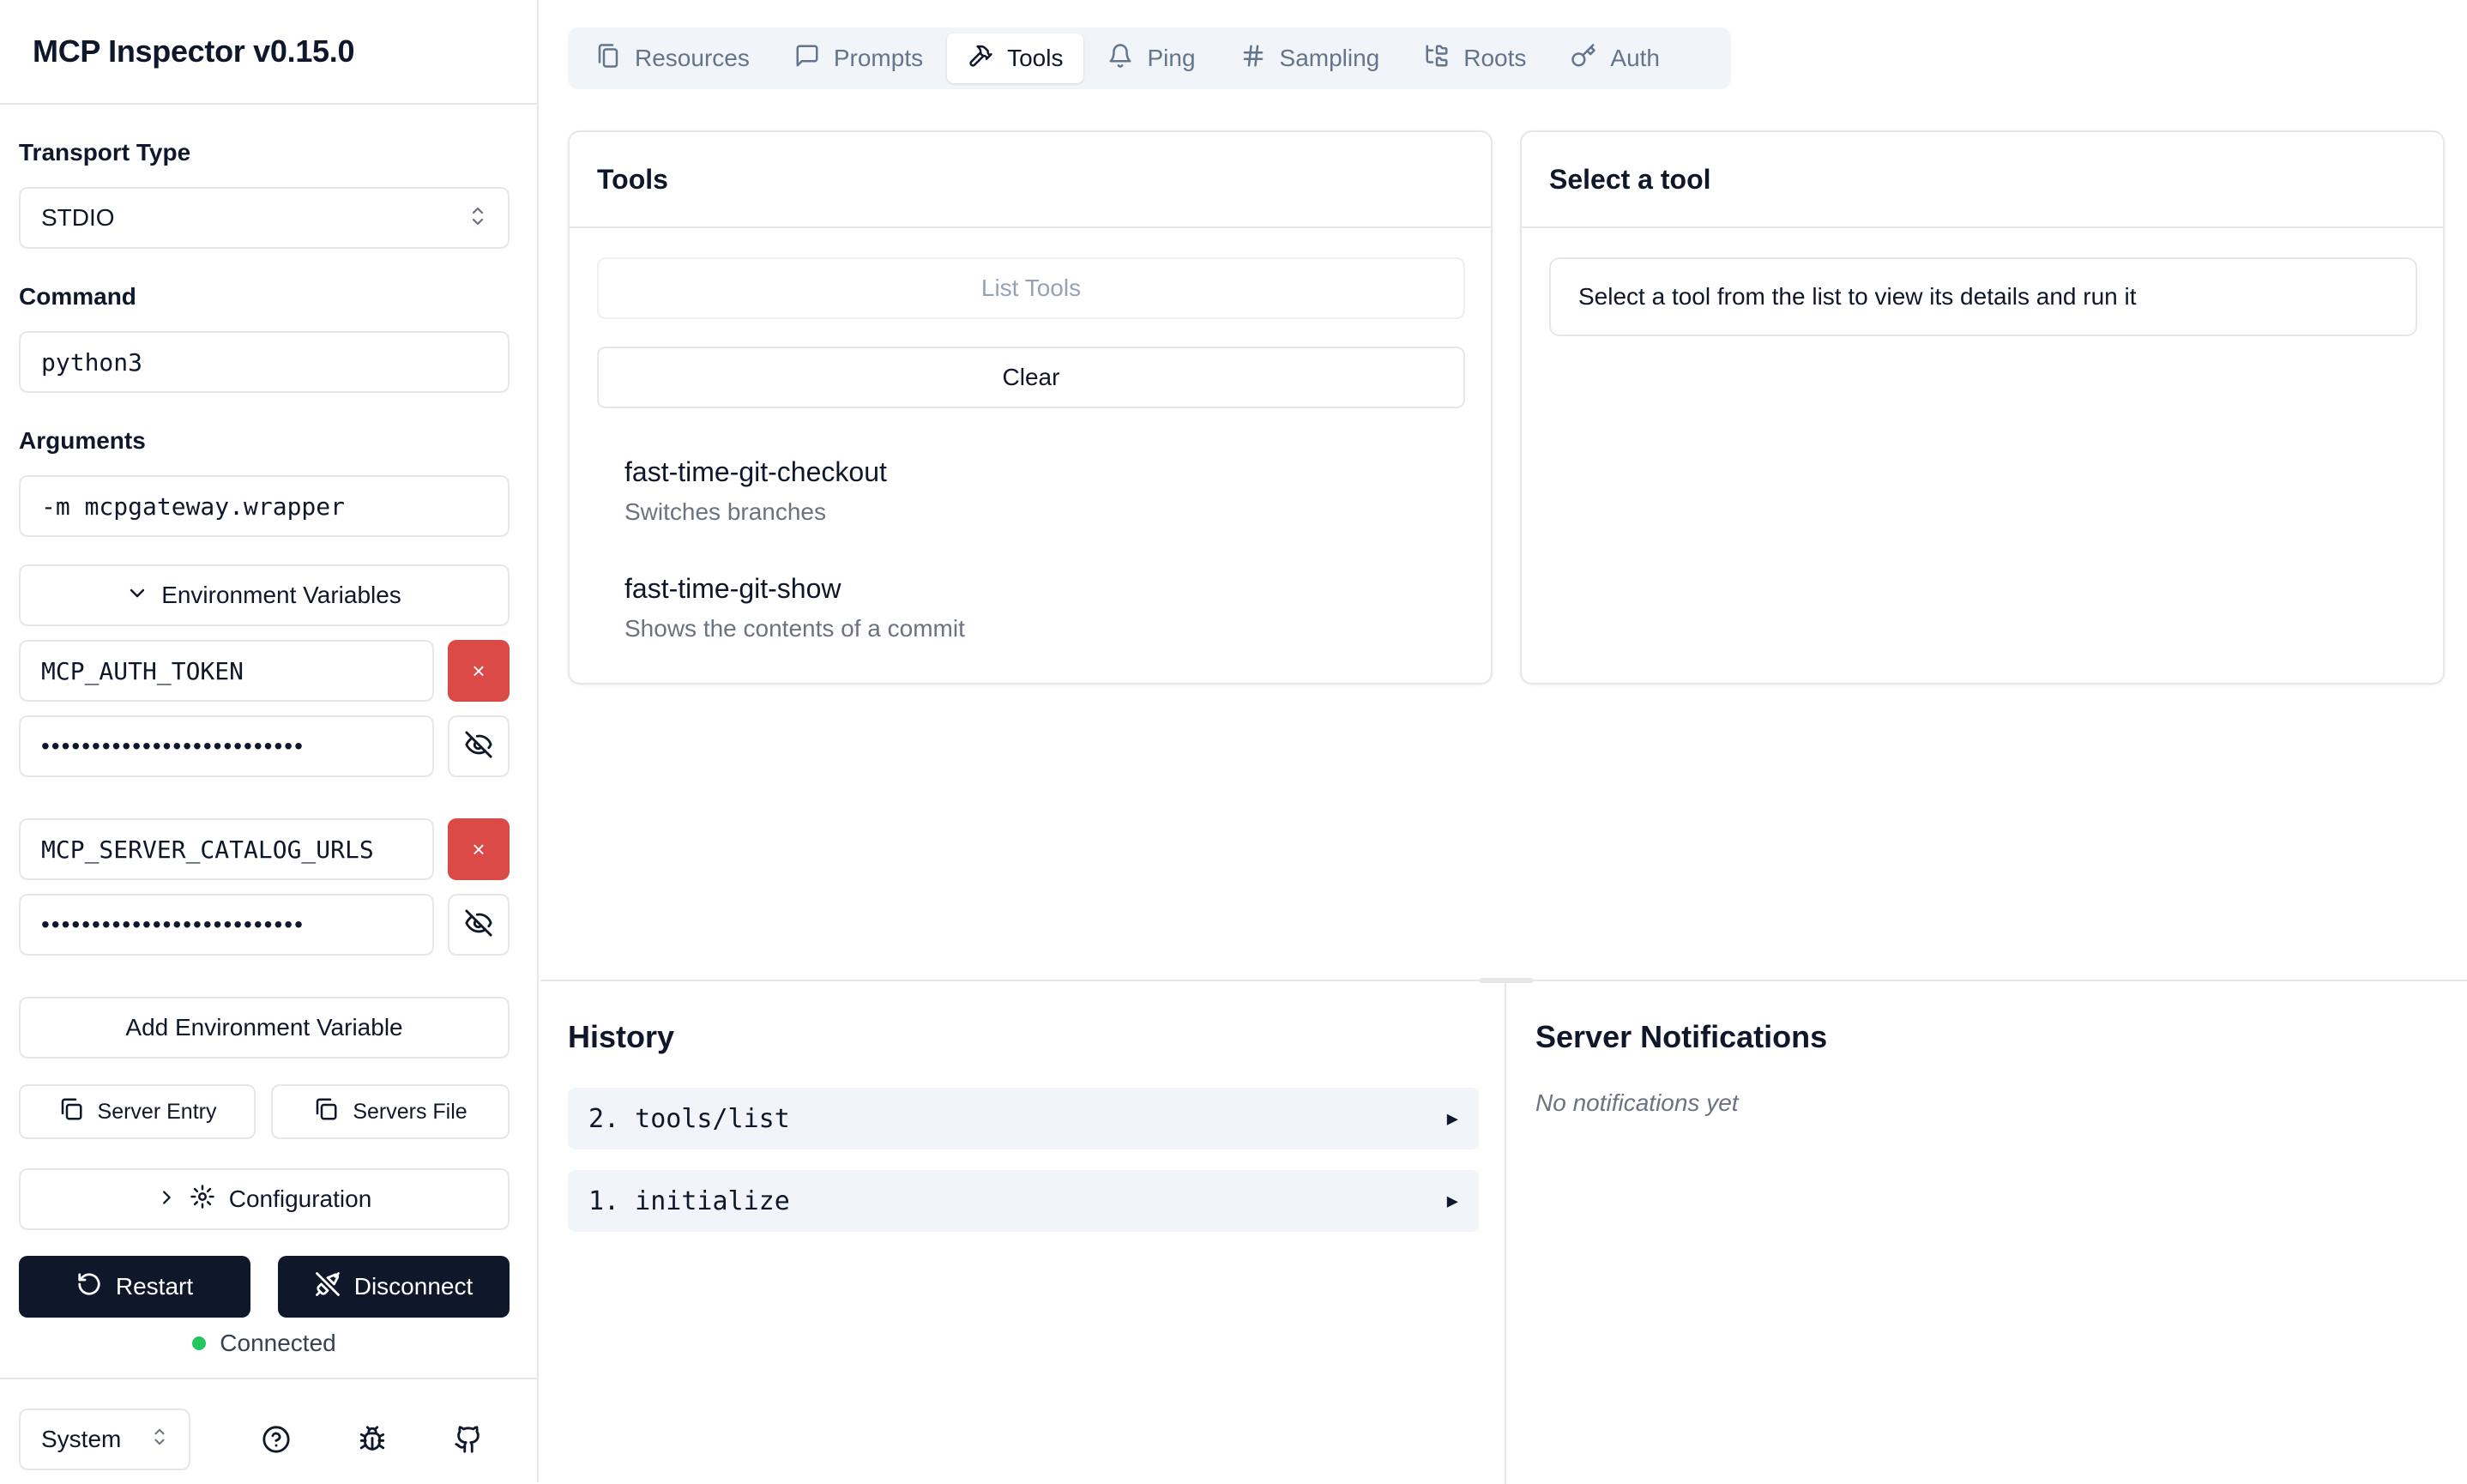 Image resolution: width=2467 pixels, height=1484 pixels. I want to click on status-dot, so click(199, 1343).